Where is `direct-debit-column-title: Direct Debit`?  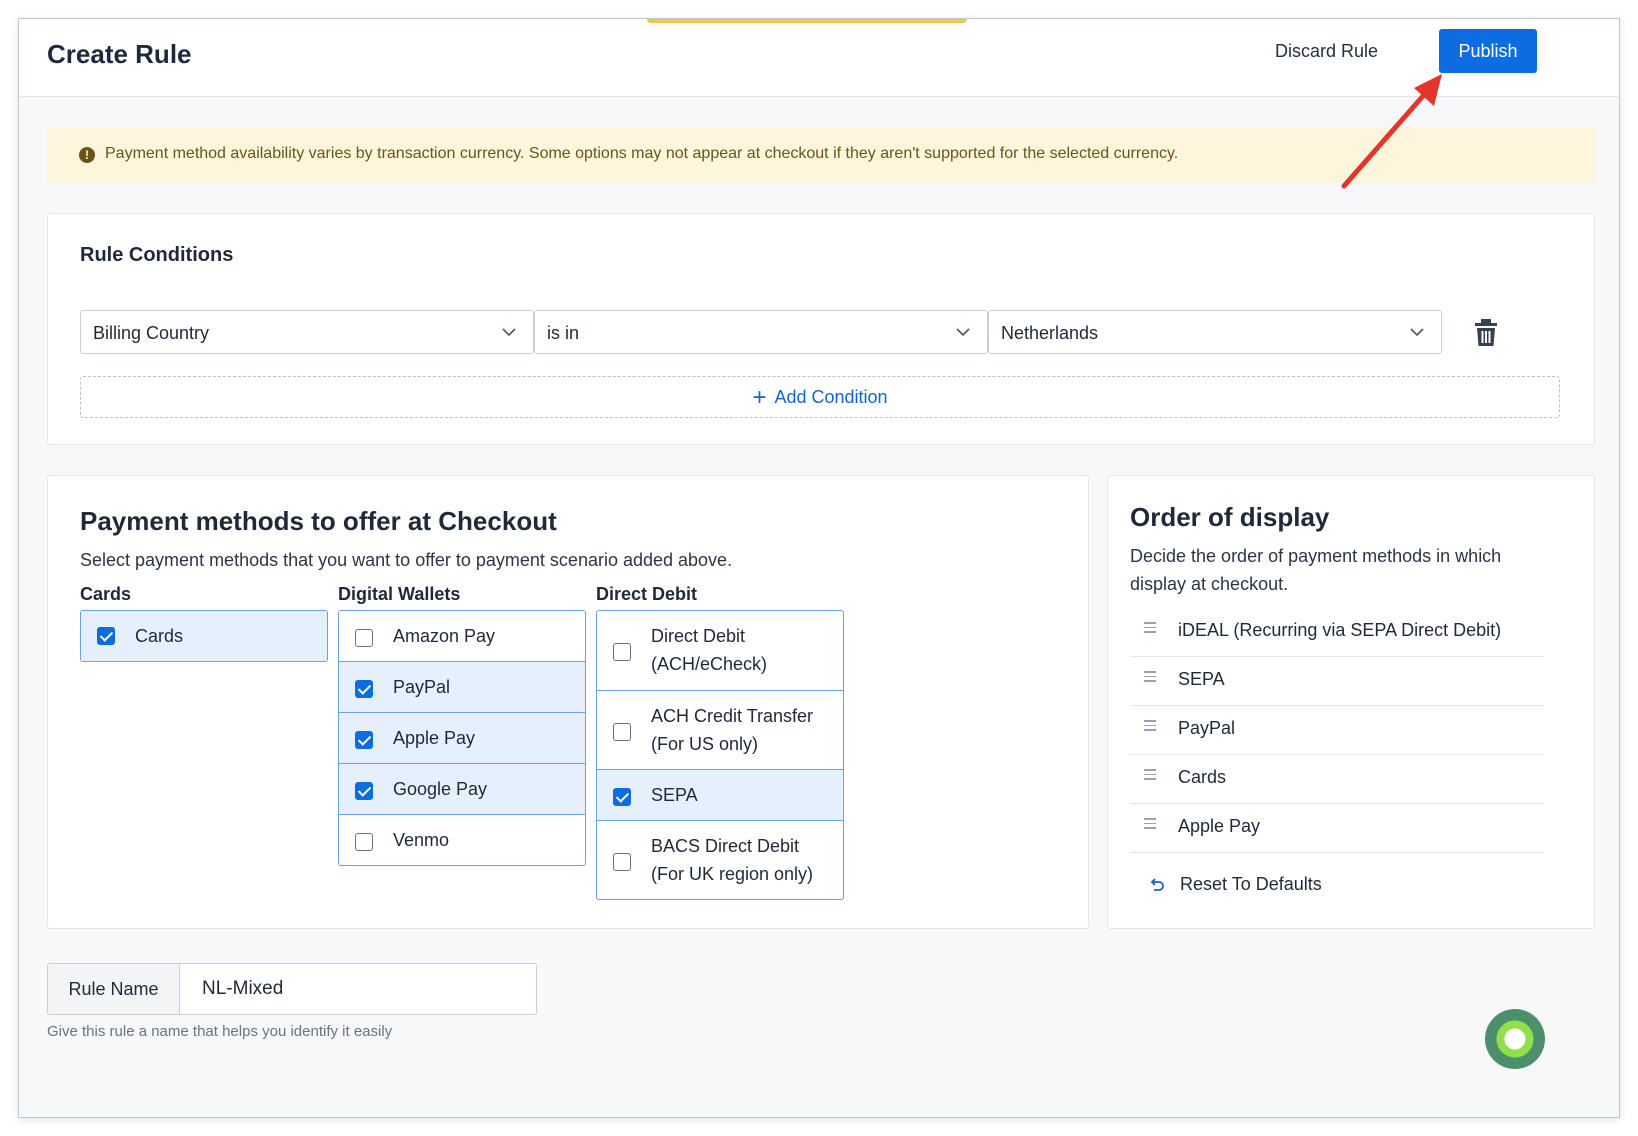
direct-debit-column-title: Direct Debit is located at coordinates (647, 594).